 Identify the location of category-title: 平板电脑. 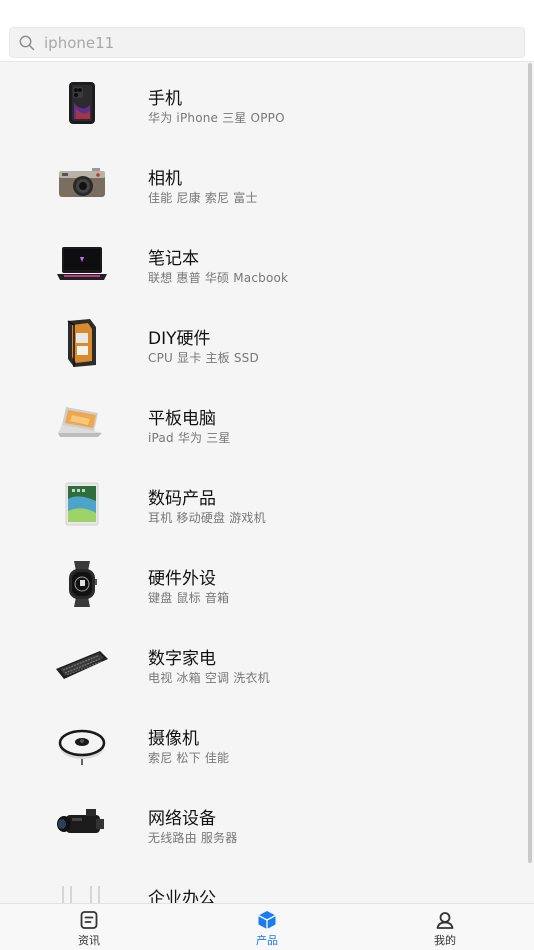
(182, 419).